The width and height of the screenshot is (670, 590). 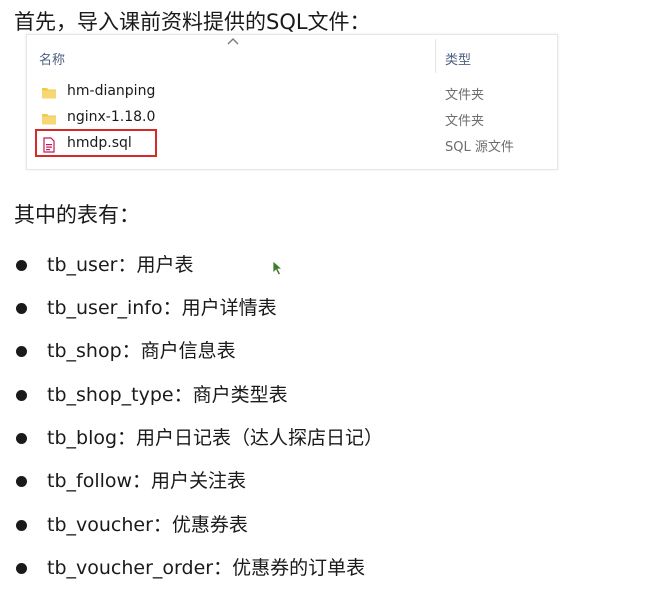 I want to click on file-name: hm-dianping, so click(x=111, y=91).